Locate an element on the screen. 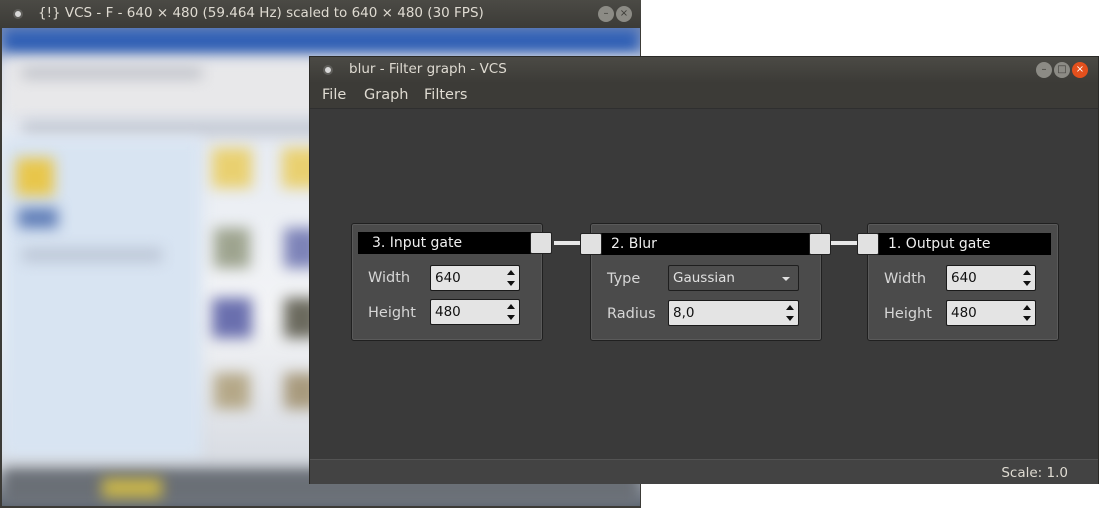  output-gate-node: 1. Output gate Width 640 Height 480 is located at coordinates (963, 282).